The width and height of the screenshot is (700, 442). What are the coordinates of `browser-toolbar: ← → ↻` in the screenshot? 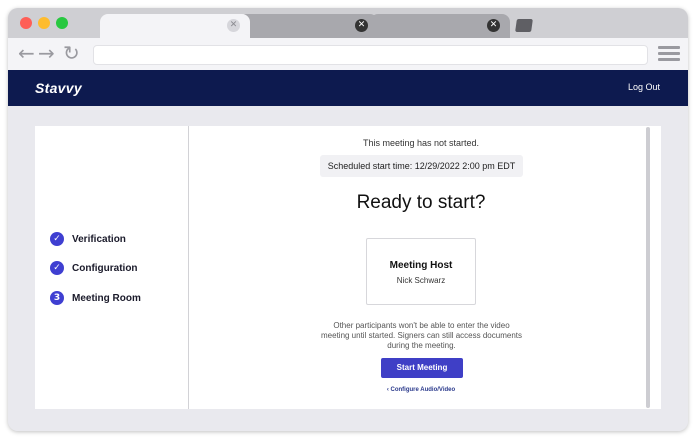 It's located at (348, 54).